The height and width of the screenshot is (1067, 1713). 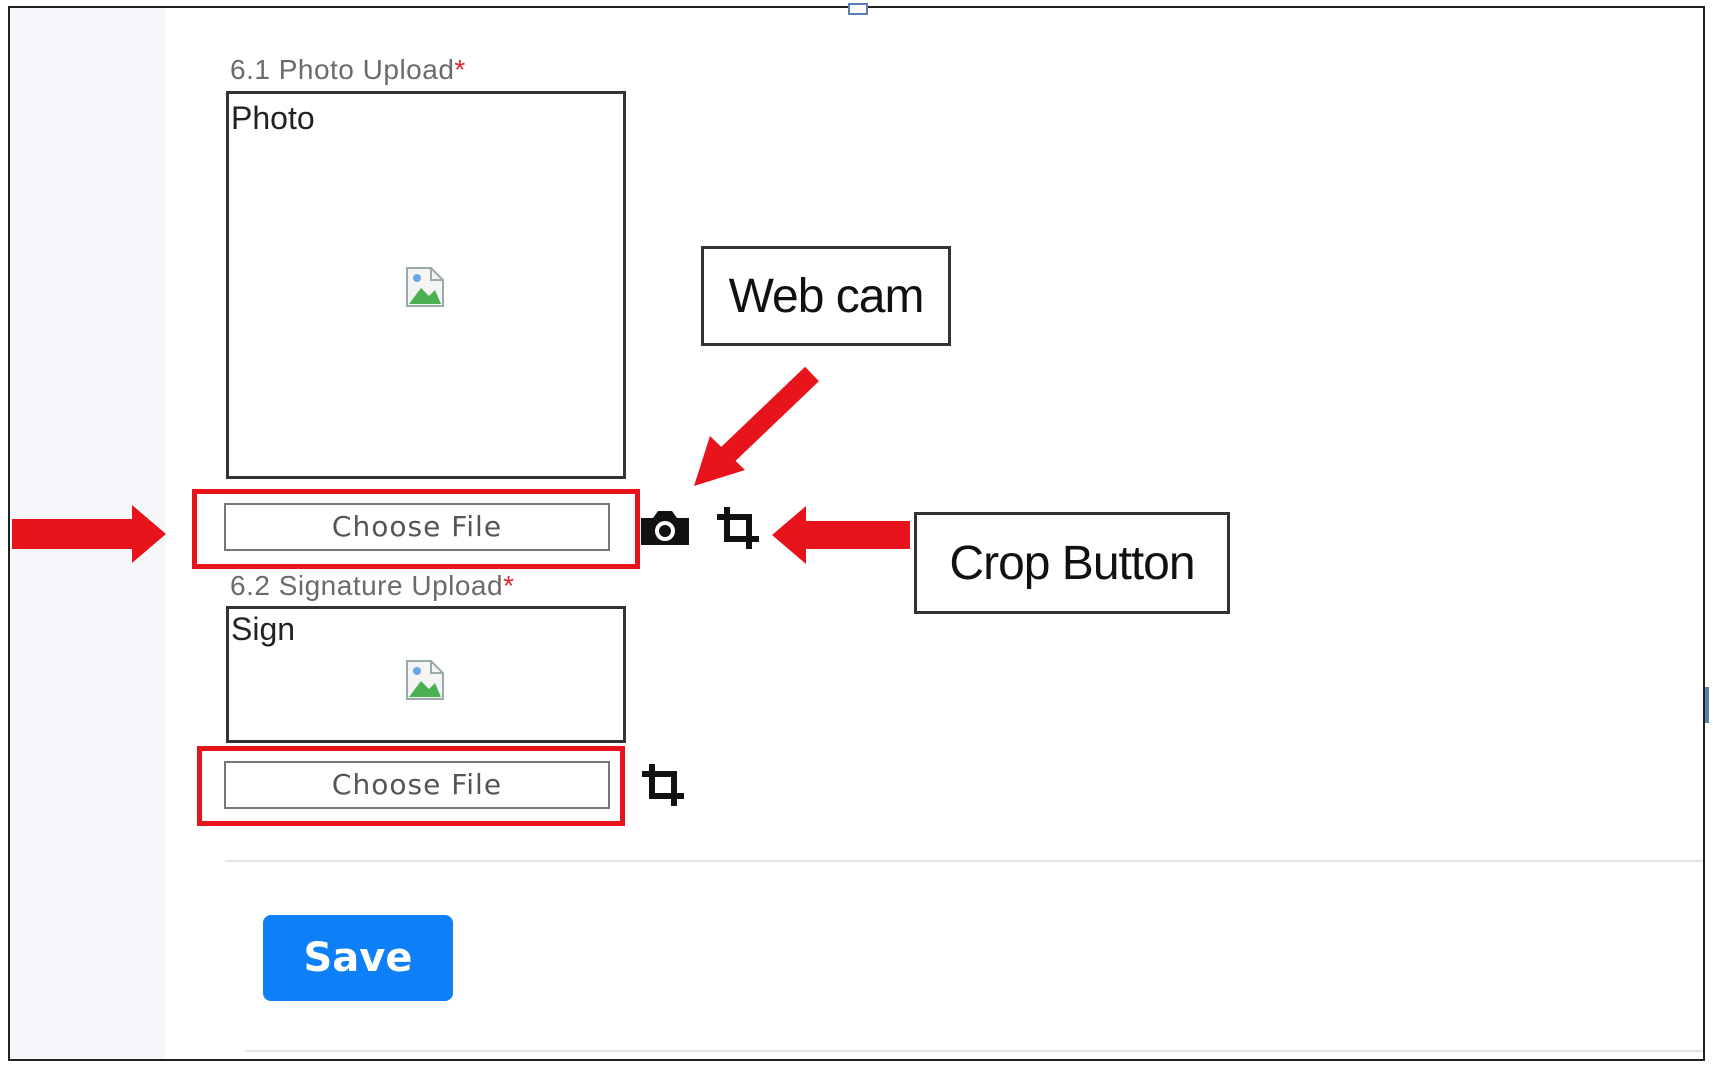 I want to click on photo-preview: Photo, so click(x=426, y=285).